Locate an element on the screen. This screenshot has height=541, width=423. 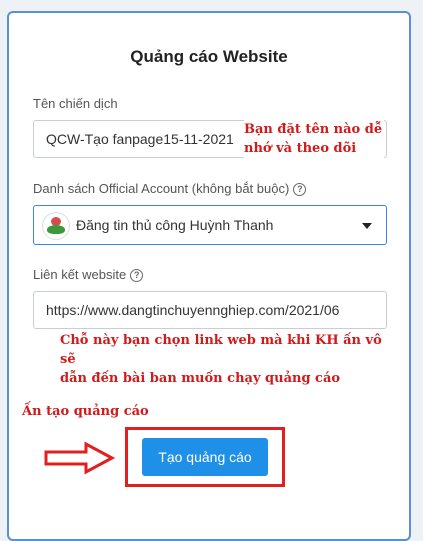
website-link-label: Liên kết website? is located at coordinates (88, 275).